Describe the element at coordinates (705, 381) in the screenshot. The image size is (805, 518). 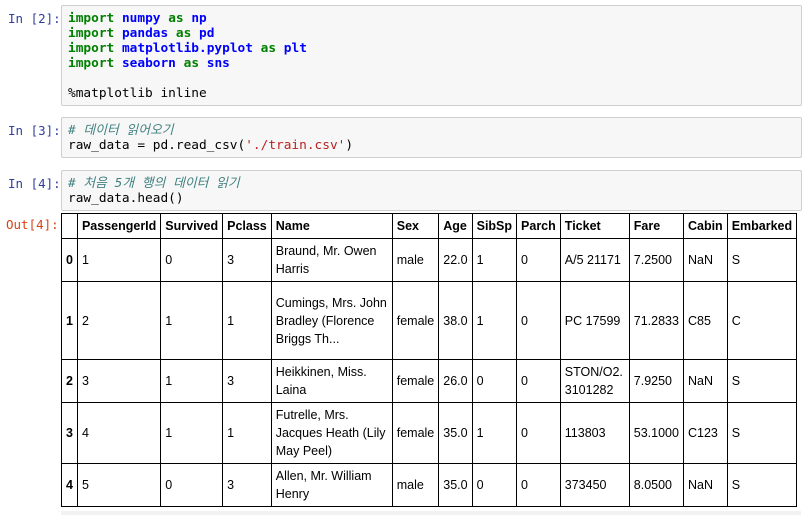
I see `table-cell: NaN` at that location.